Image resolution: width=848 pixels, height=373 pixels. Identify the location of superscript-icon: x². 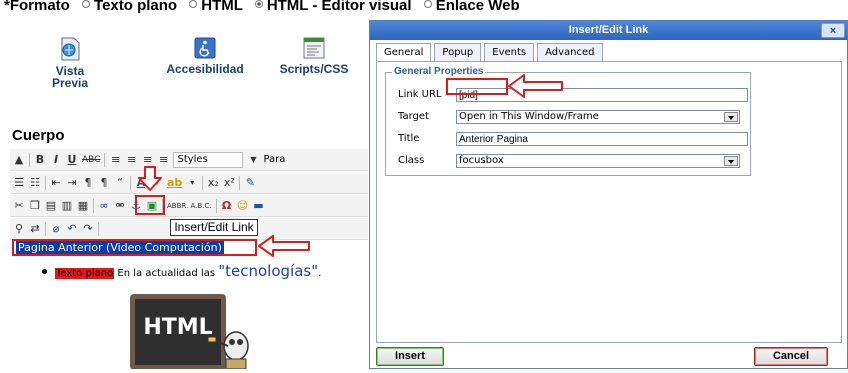
(229, 183).